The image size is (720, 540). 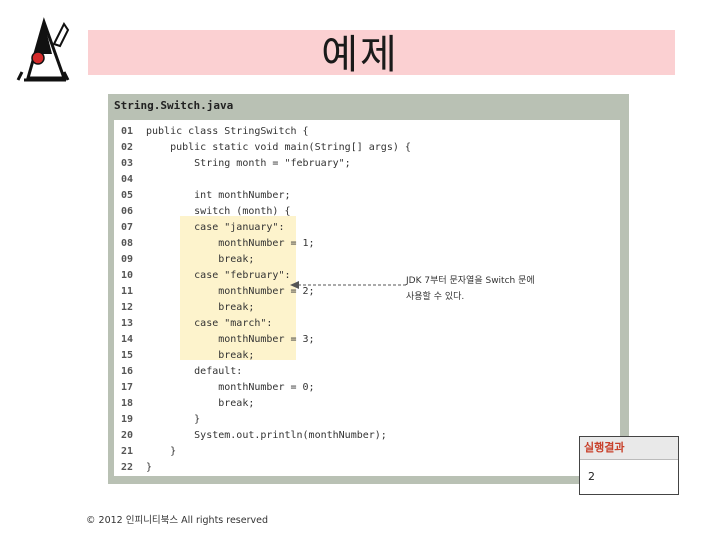 What do you see at coordinates (629, 465) in the screenshot?
I see `result-box: 실행결과 2` at bounding box center [629, 465].